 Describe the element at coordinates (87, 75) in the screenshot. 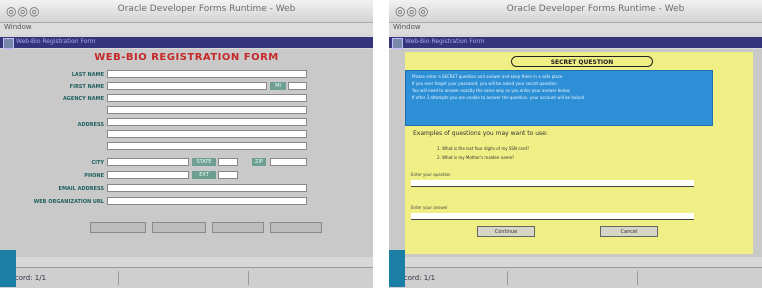

I see `label-last-name: LAST NAME` at that location.